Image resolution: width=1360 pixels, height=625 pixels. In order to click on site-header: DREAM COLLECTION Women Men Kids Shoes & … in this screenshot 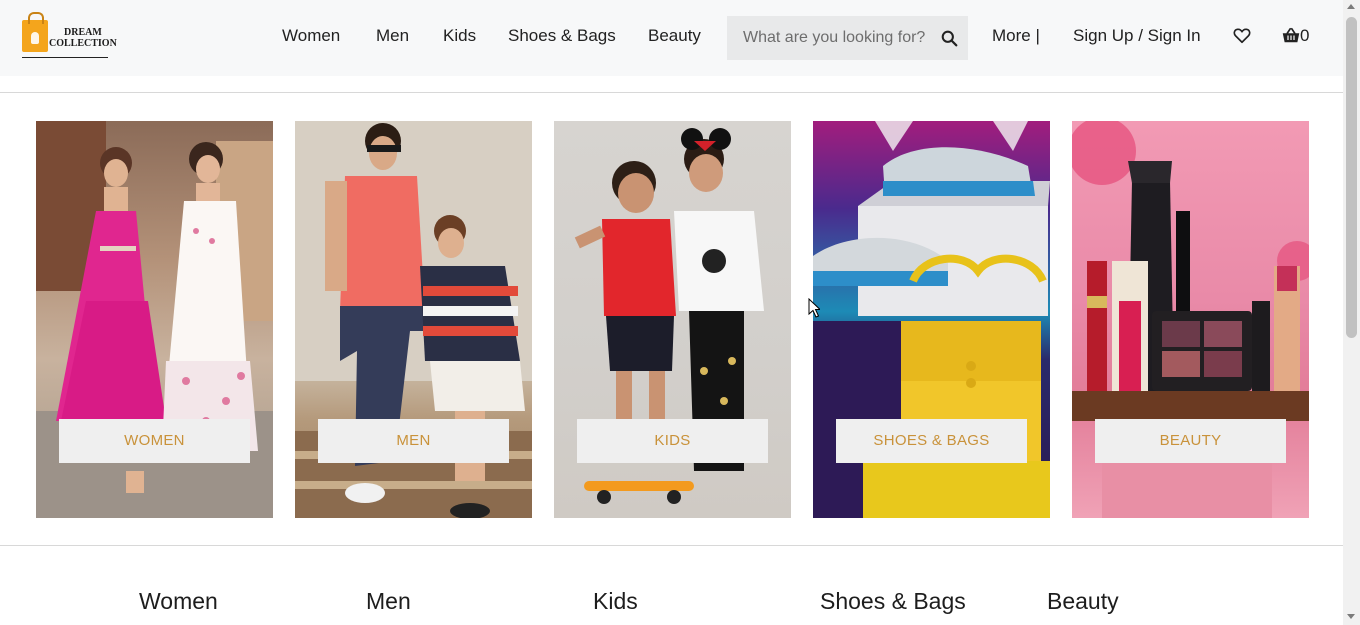, I will do `click(671, 38)`.